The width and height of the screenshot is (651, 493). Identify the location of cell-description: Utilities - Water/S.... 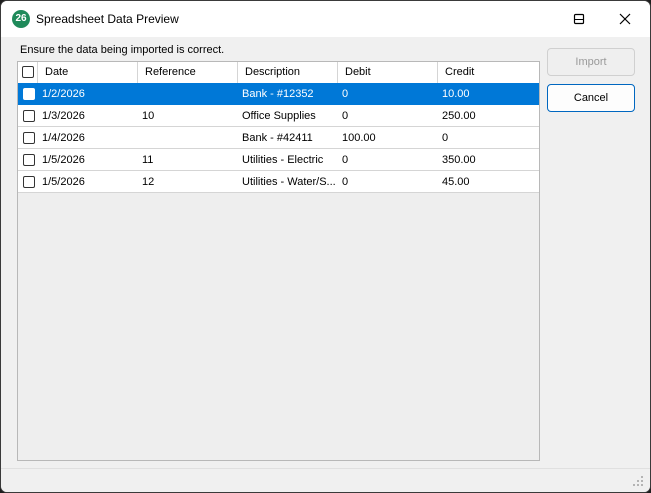
(287, 182).